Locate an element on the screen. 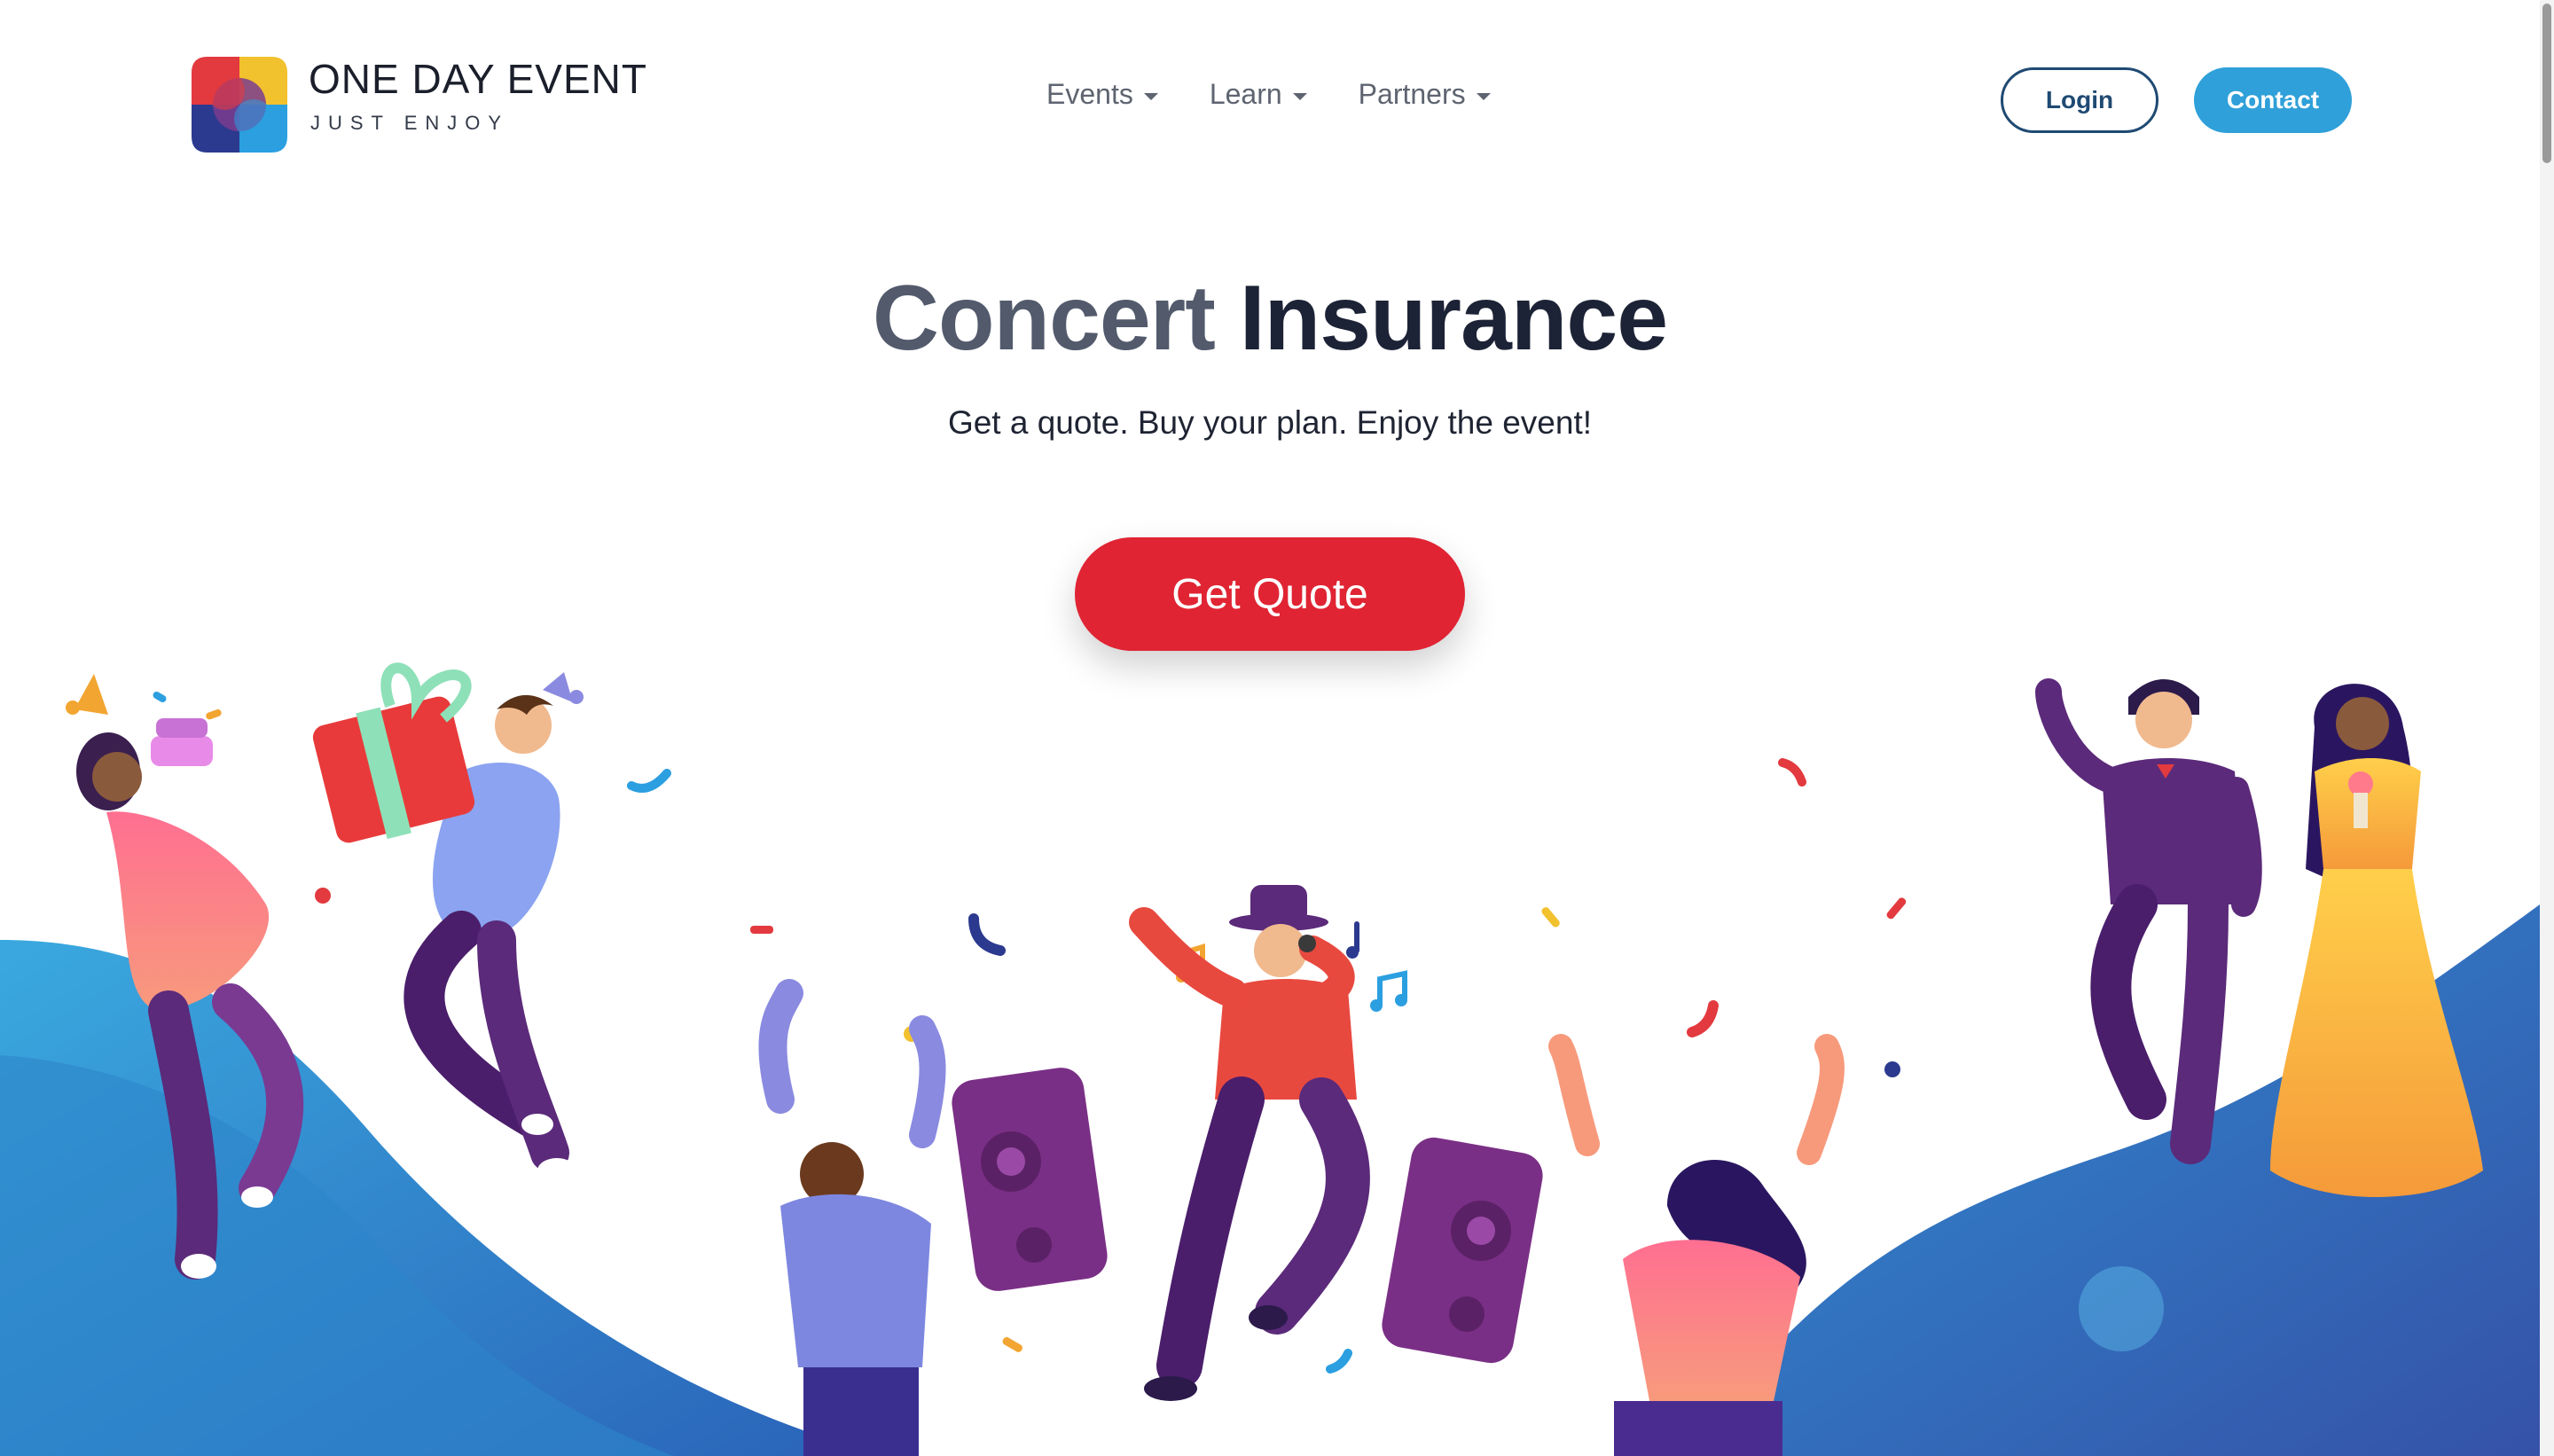 This screenshot has height=1456, width=2554. nav-item-partners: Partners is located at coordinates (1425, 94).